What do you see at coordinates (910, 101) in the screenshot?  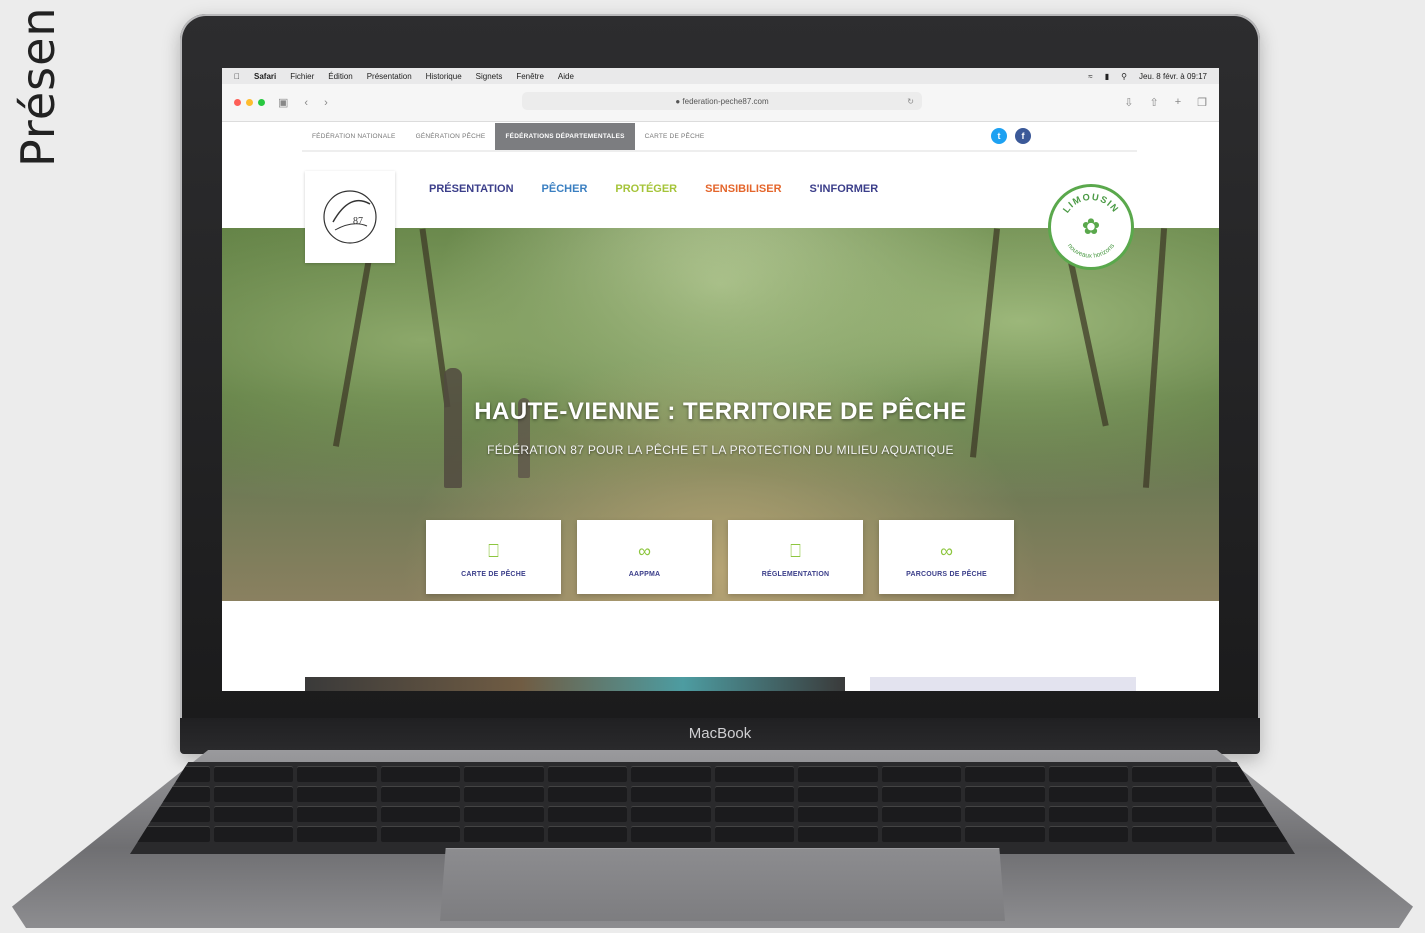 I see `reload-icon: ↻` at bounding box center [910, 101].